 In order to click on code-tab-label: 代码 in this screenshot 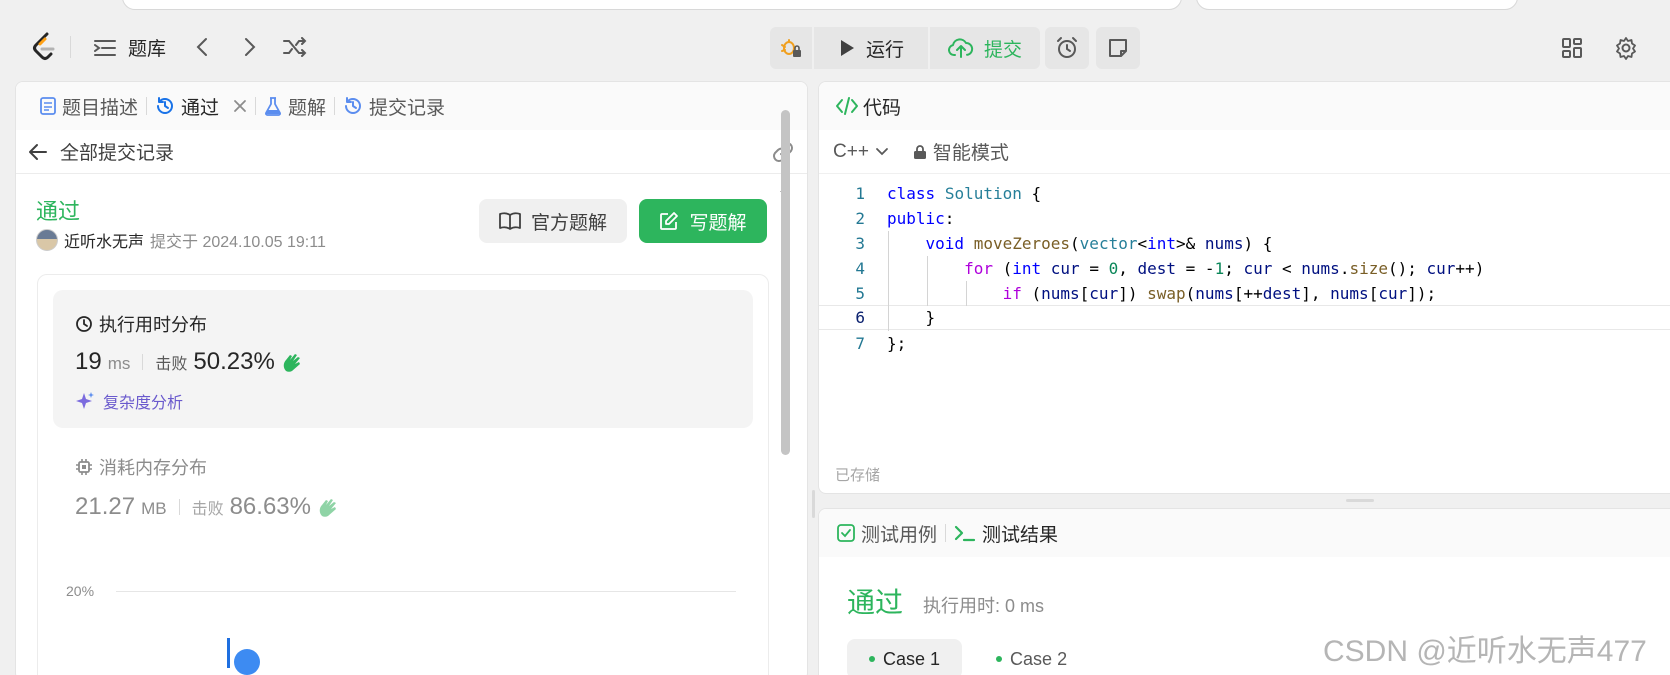, I will do `click(882, 108)`.